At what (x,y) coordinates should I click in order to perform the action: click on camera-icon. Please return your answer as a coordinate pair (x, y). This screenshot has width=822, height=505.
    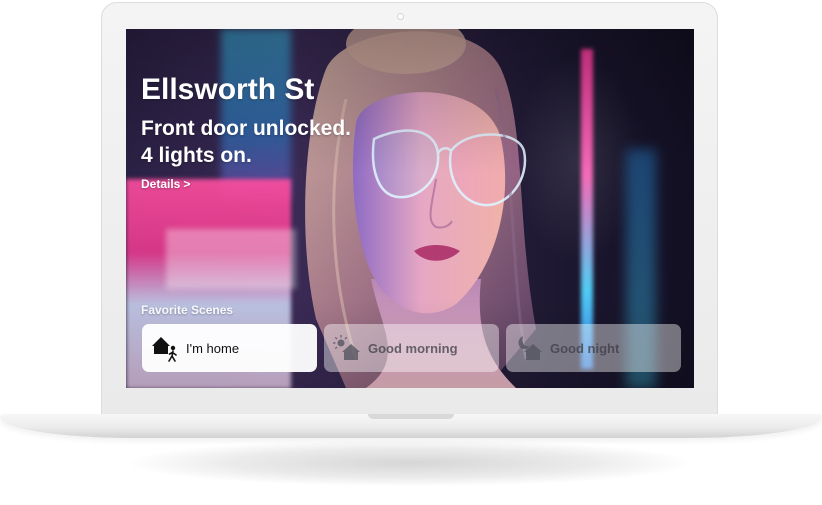
    Looking at the image, I should click on (400, 16).